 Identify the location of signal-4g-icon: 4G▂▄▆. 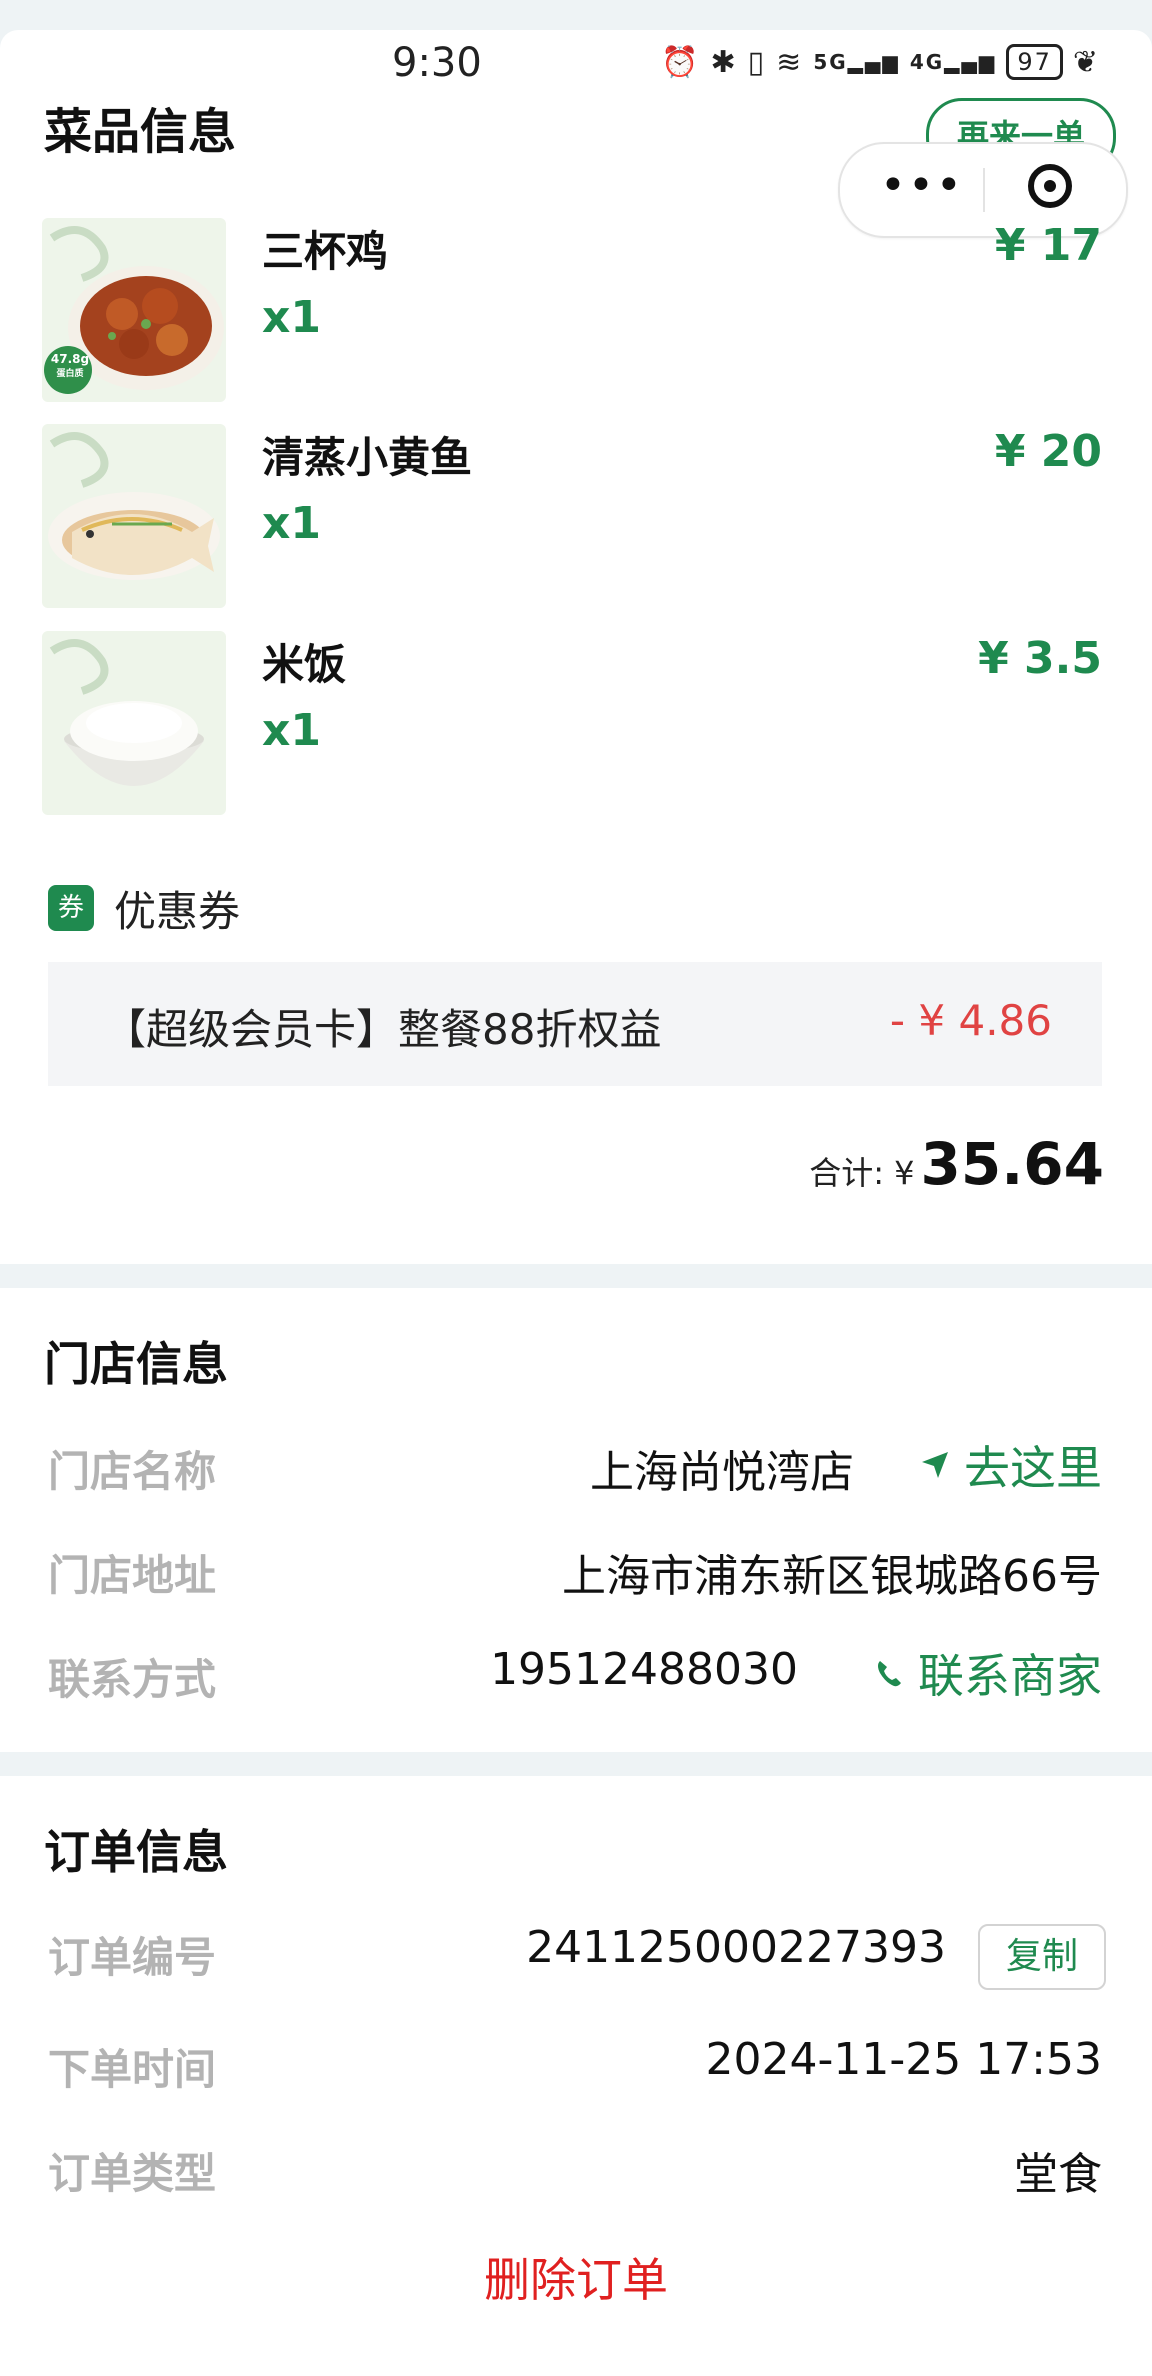
(953, 62).